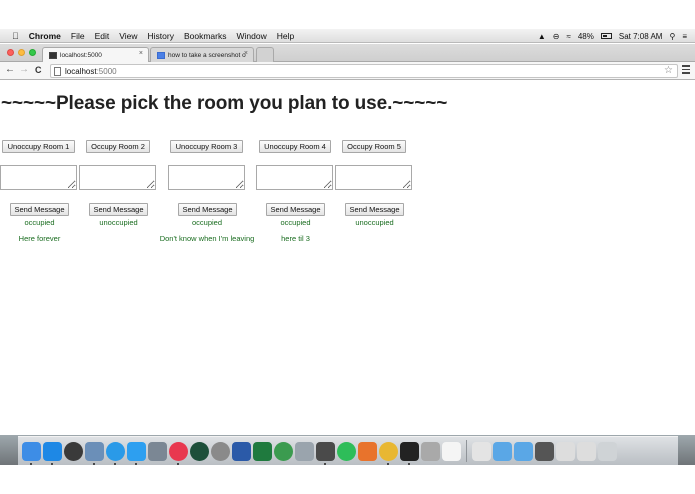 This screenshot has height=494, width=695. What do you see at coordinates (374, 209) in the screenshot?
I see `room-5-send-message-button: Send Message` at bounding box center [374, 209].